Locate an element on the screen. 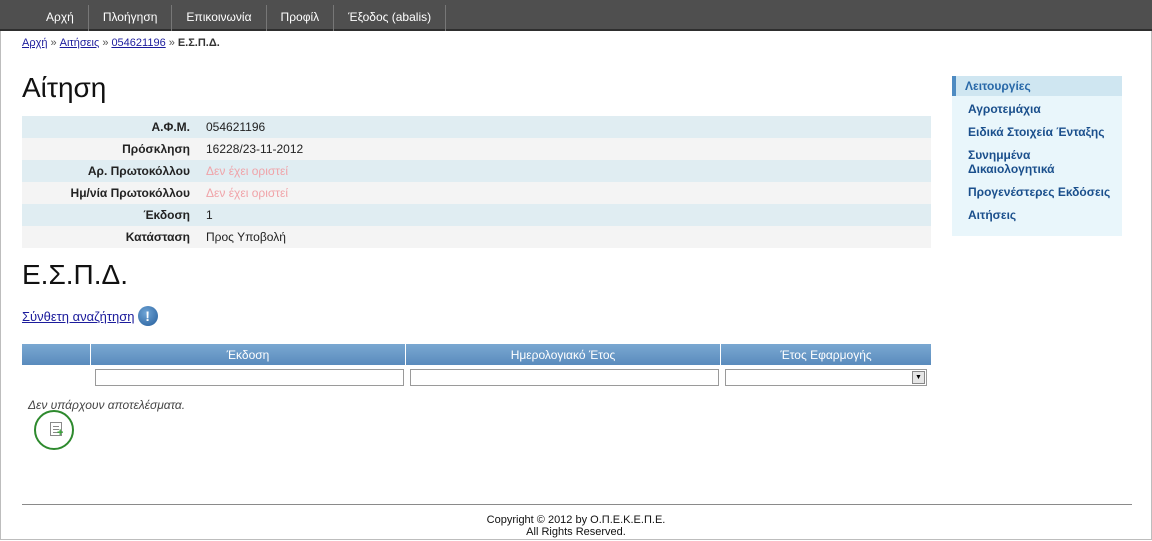  grid-header-row: Έκδοση Ημερολογιακό Έτος Έτος Εφαρμογής is located at coordinates (476, 354).